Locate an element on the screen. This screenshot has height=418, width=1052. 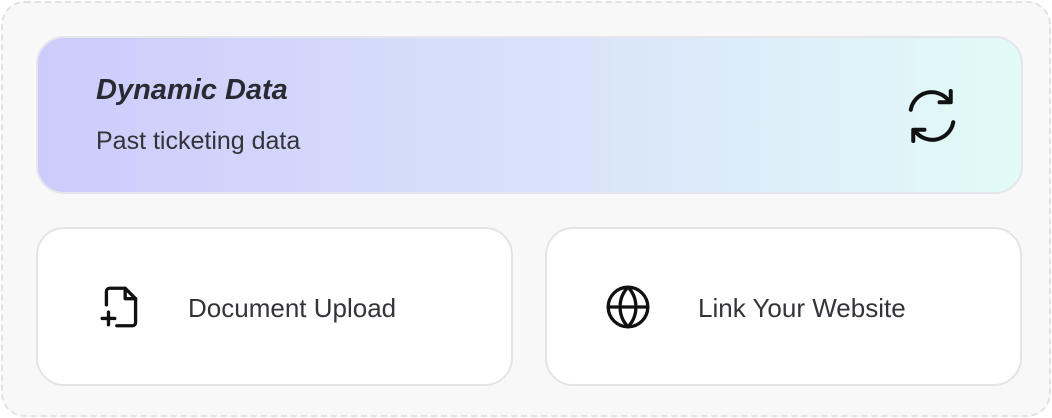
file-plus-icon is located at coordinates (119, 307).